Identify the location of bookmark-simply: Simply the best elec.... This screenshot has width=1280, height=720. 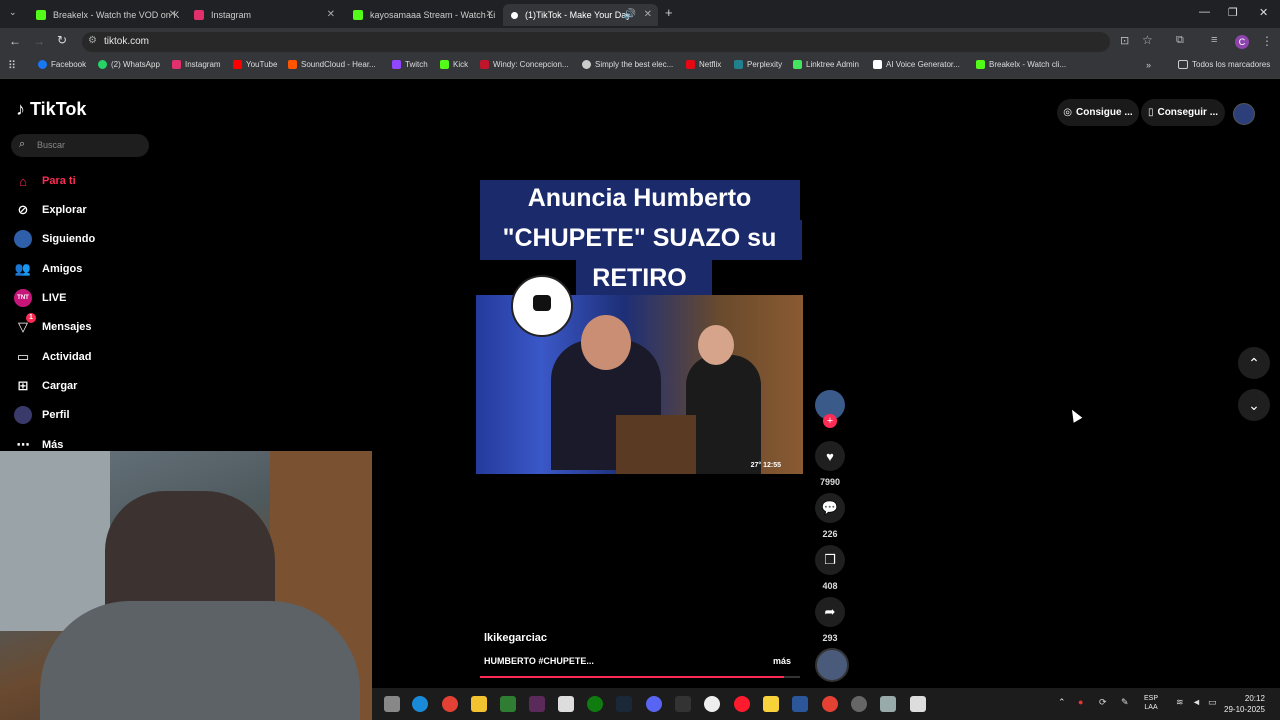
(627, 64).